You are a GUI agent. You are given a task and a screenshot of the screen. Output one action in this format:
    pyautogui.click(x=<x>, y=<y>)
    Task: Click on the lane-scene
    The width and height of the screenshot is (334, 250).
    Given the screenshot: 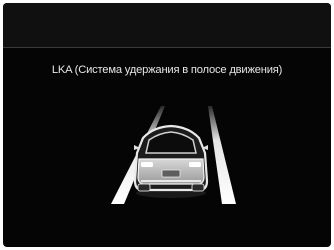 What is the action you would take?
    pyautogui.click(x=173, y=155)
    